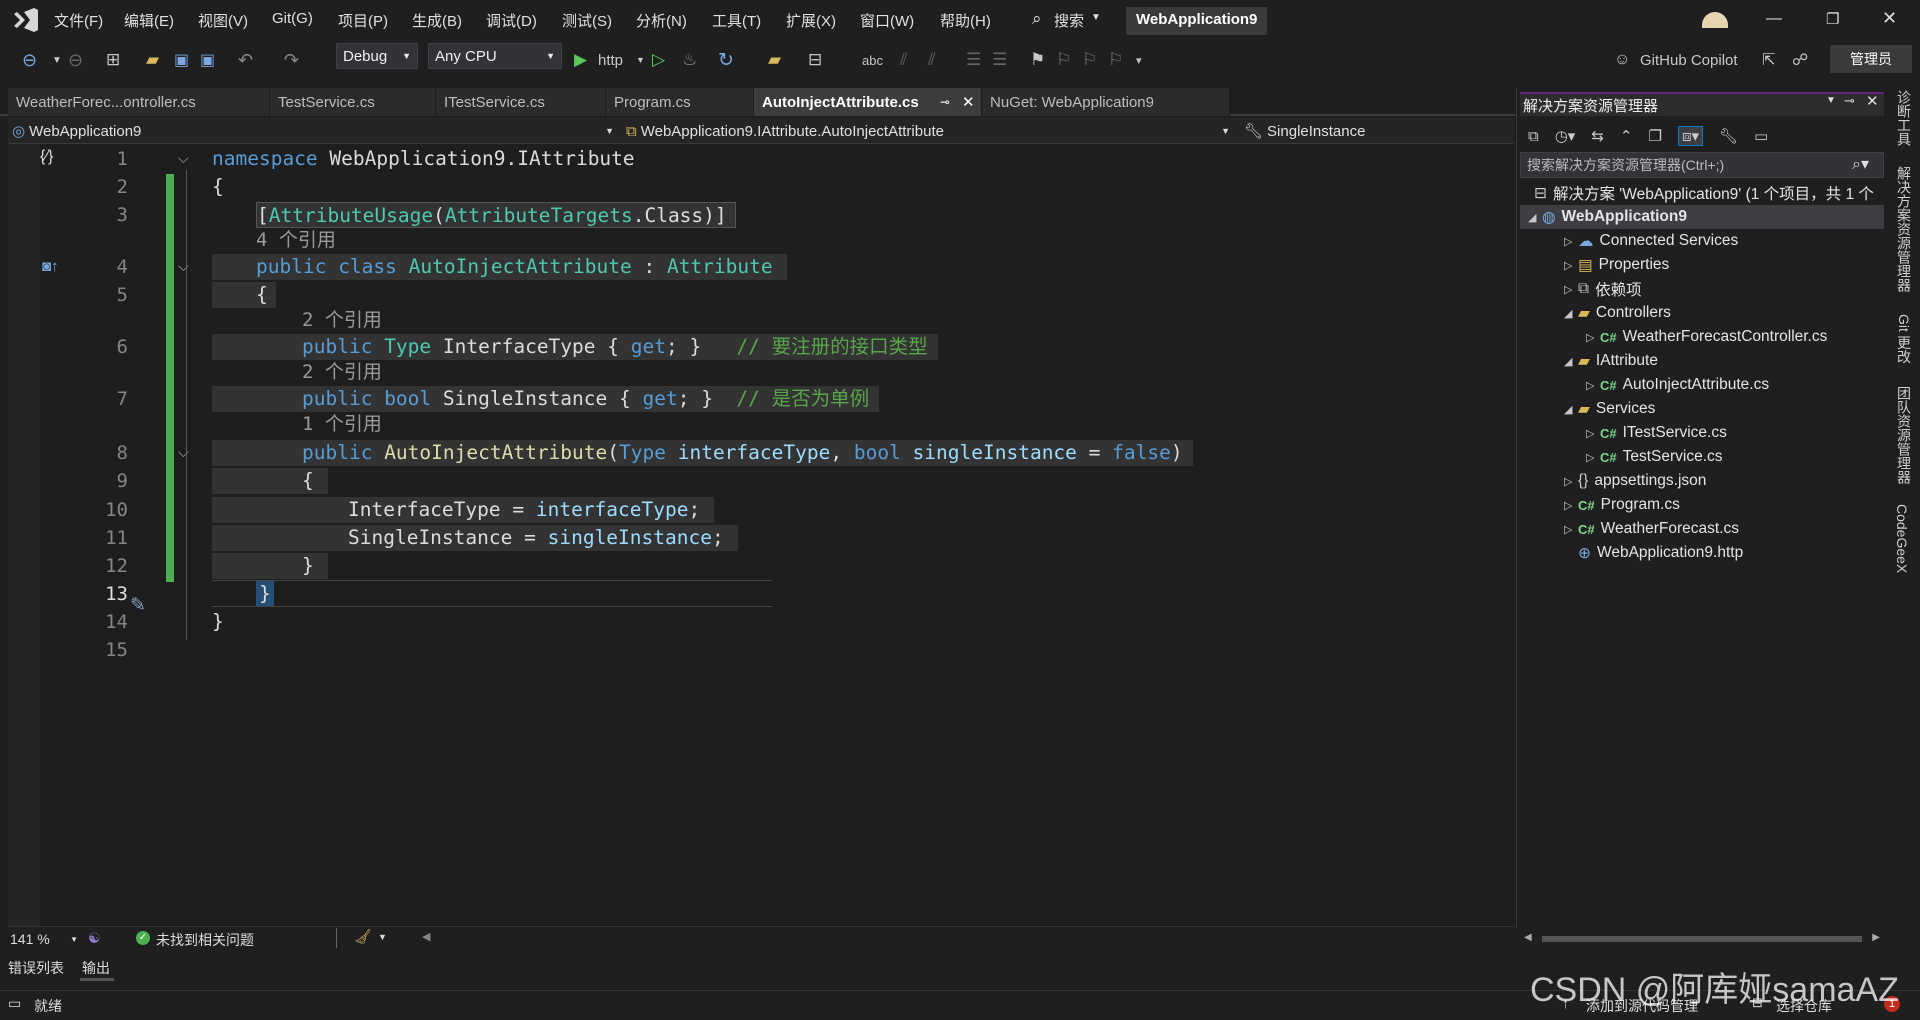 The height and width of the screenshot is (1020, 1920). Describe the element at coordinates (152, 60) in the screenshot. I see `open-folder-icon: ▰` at that location.